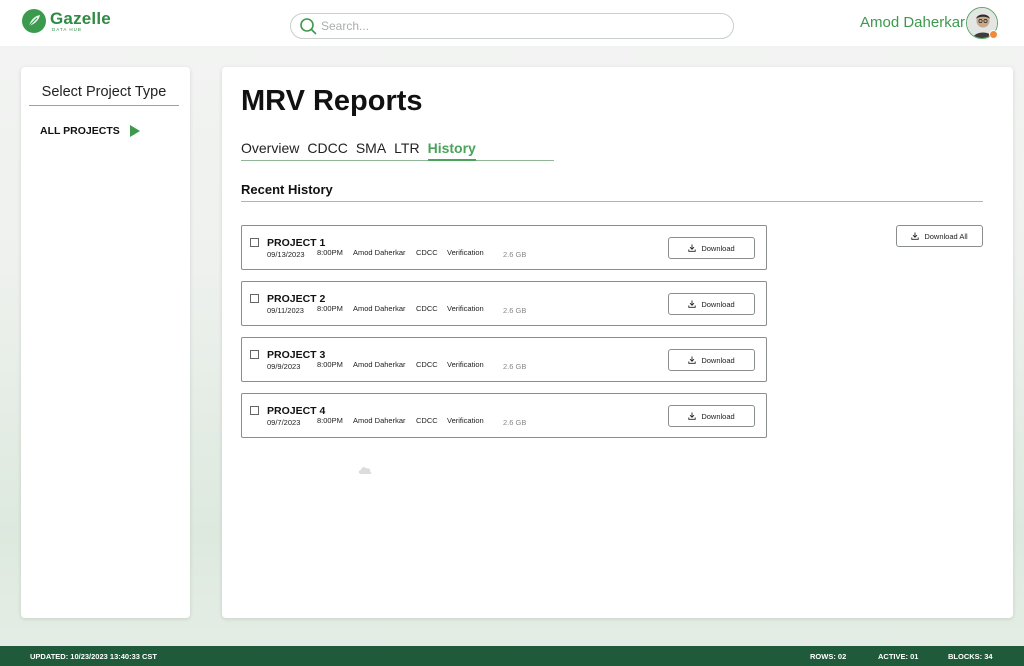 The width and height of the screenshot is (1024, 666). I want to click on updated-timestamp: UPDATED: 10/23/2023 13:40:33 CST, so click(94, 656).